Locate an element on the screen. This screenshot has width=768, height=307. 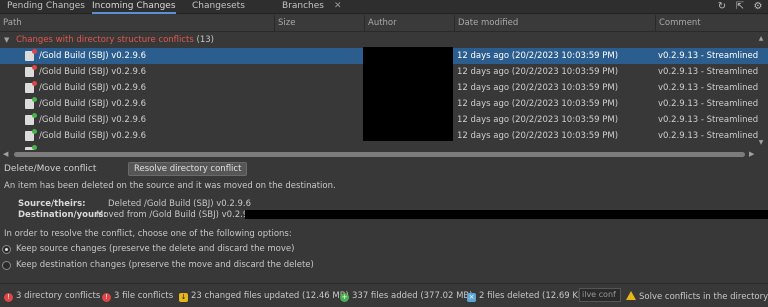
column-path: Path is located at coordinates (137, 23).